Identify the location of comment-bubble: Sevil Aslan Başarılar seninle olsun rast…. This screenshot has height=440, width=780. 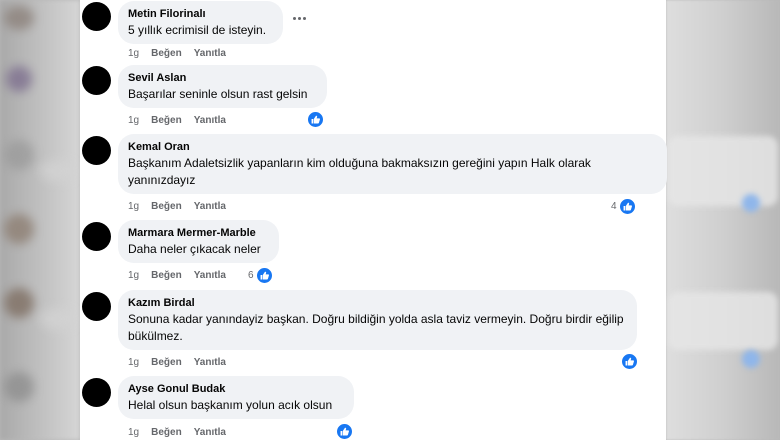
(222, 86).